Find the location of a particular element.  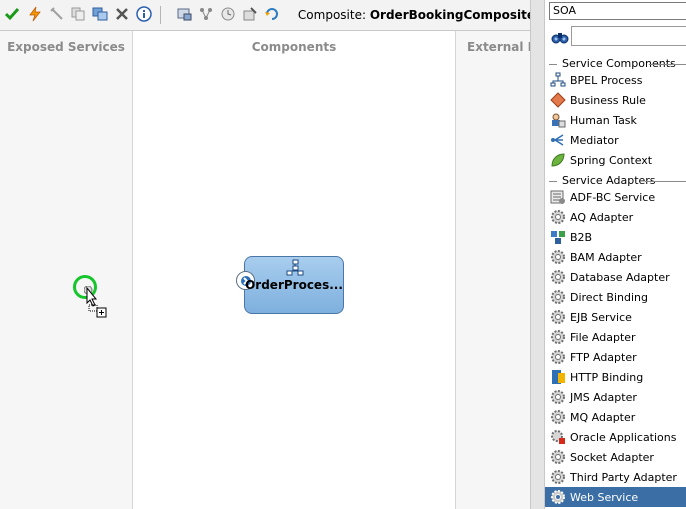

palette-item-label: MQ Adapter is located at coordinates (603, 417).